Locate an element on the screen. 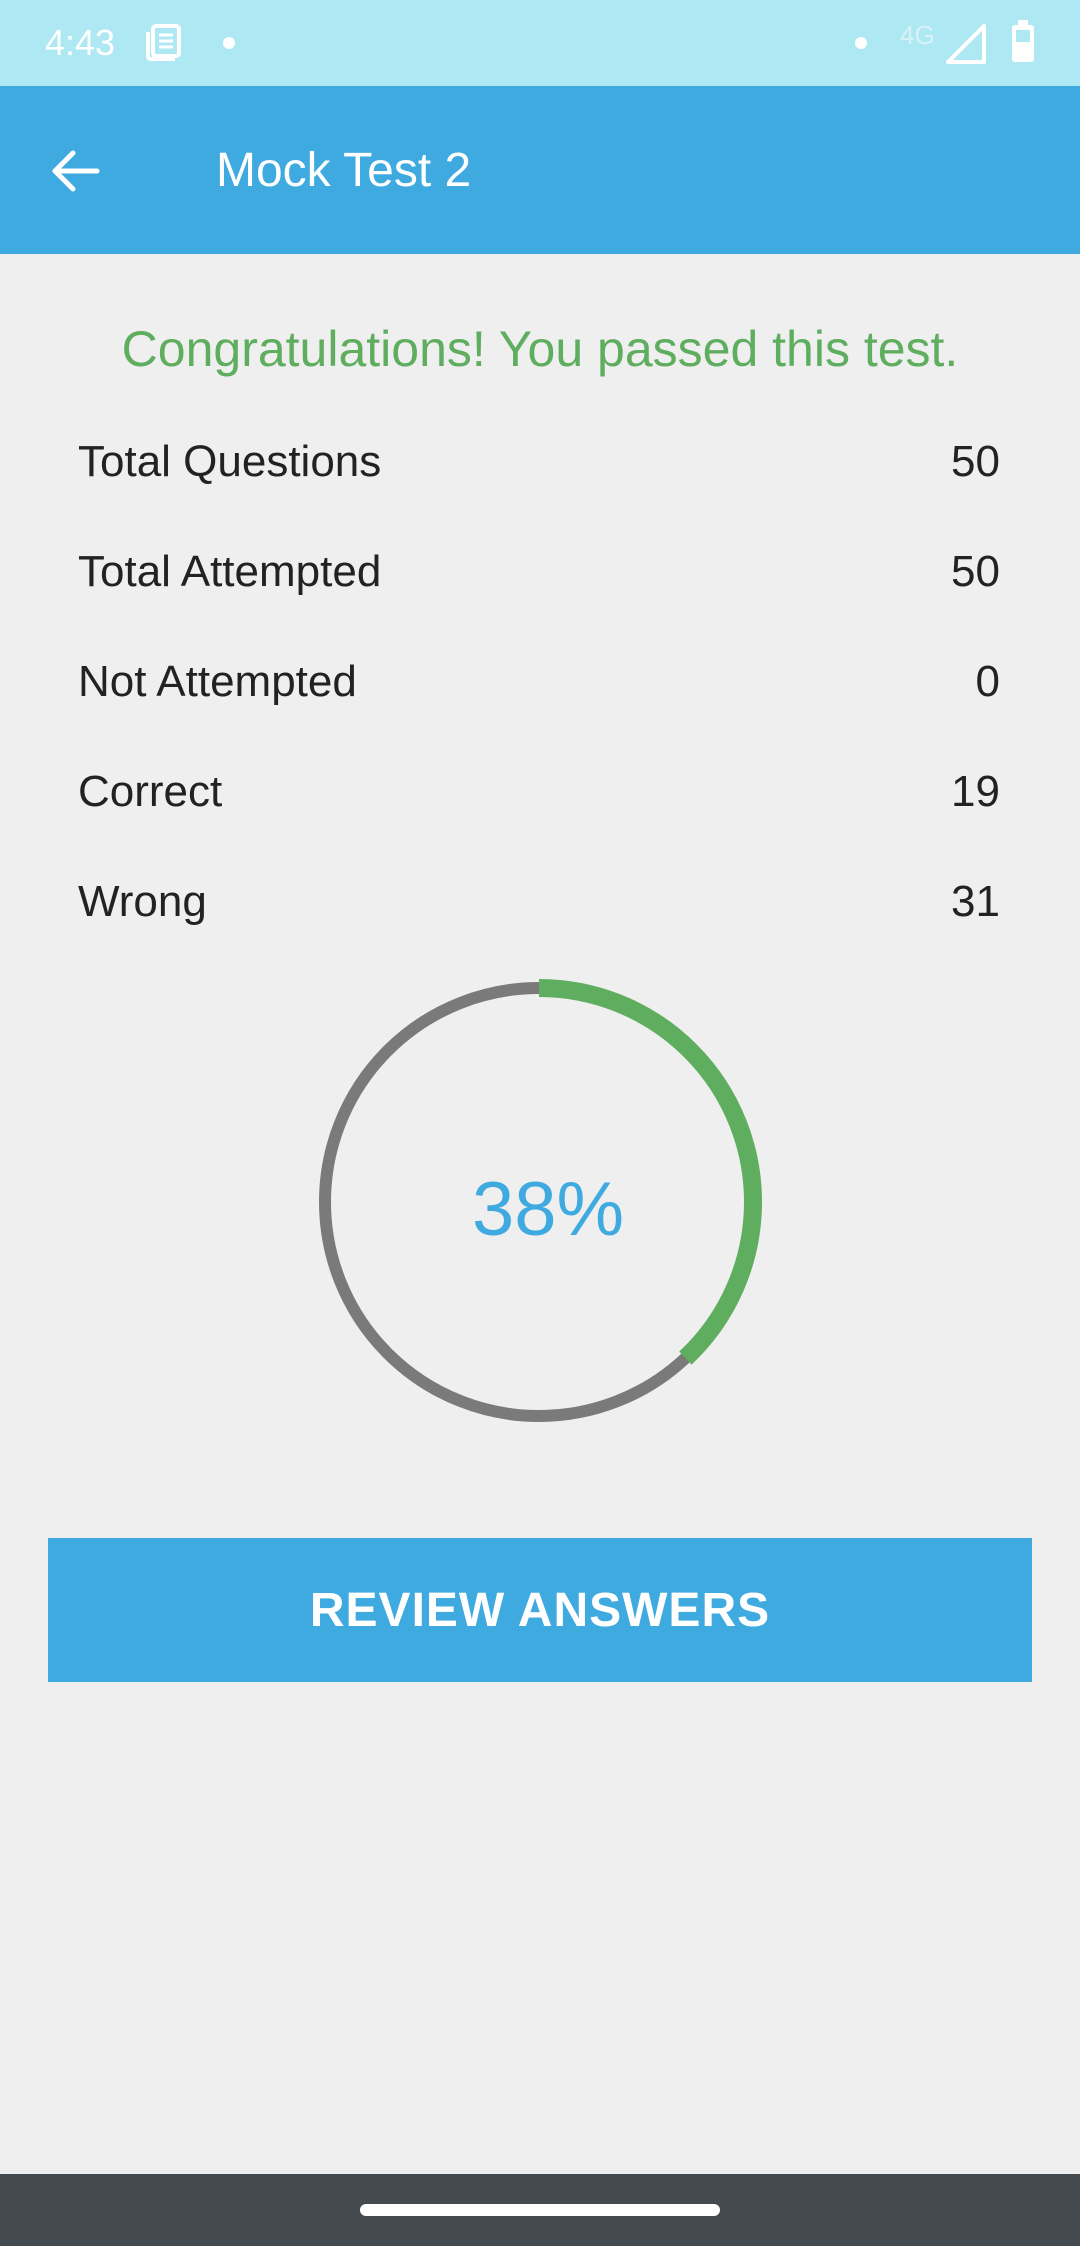 The width and height of the screenshot is (1080, 2246). status-bar: 4:43 4G is located at coordinates (540, 43).